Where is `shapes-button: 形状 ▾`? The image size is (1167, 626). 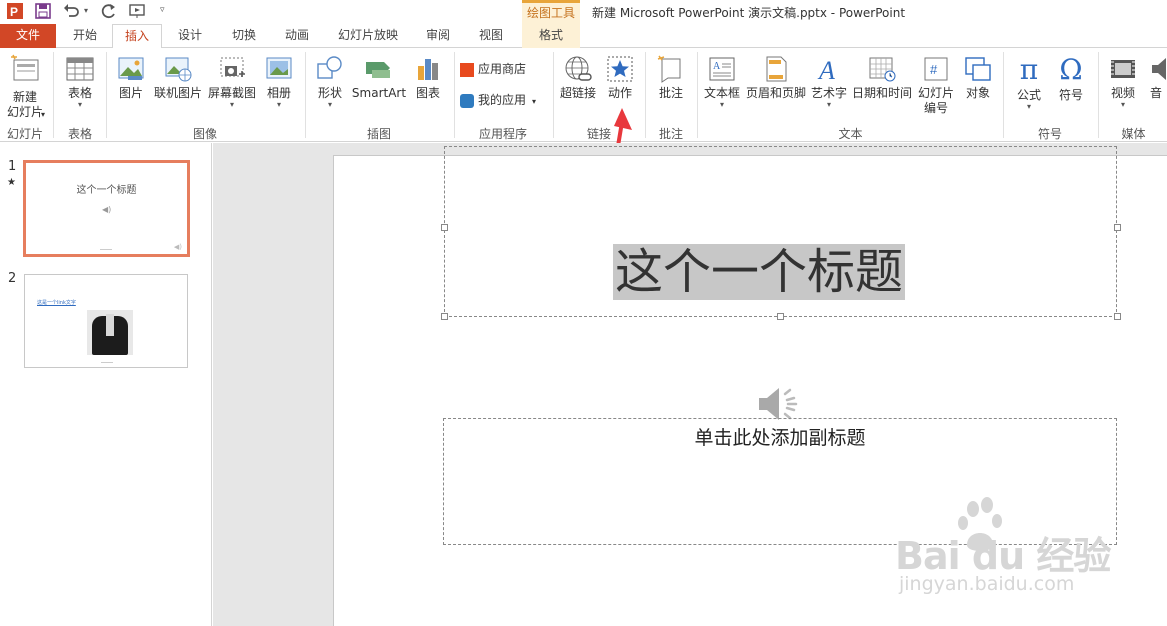
shapes-button: 形状 ▾ is located at coordinates (330, 81).